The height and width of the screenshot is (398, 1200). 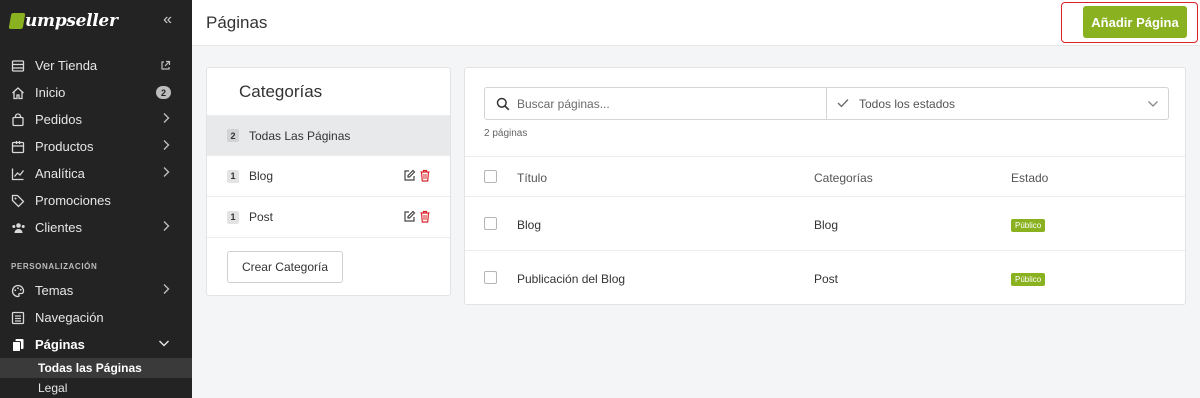 What do you see at coordinates (96, 173) in the screenshot?
I see `sidebar-item-analitica: Analítica` at bounding box center [96, 173].